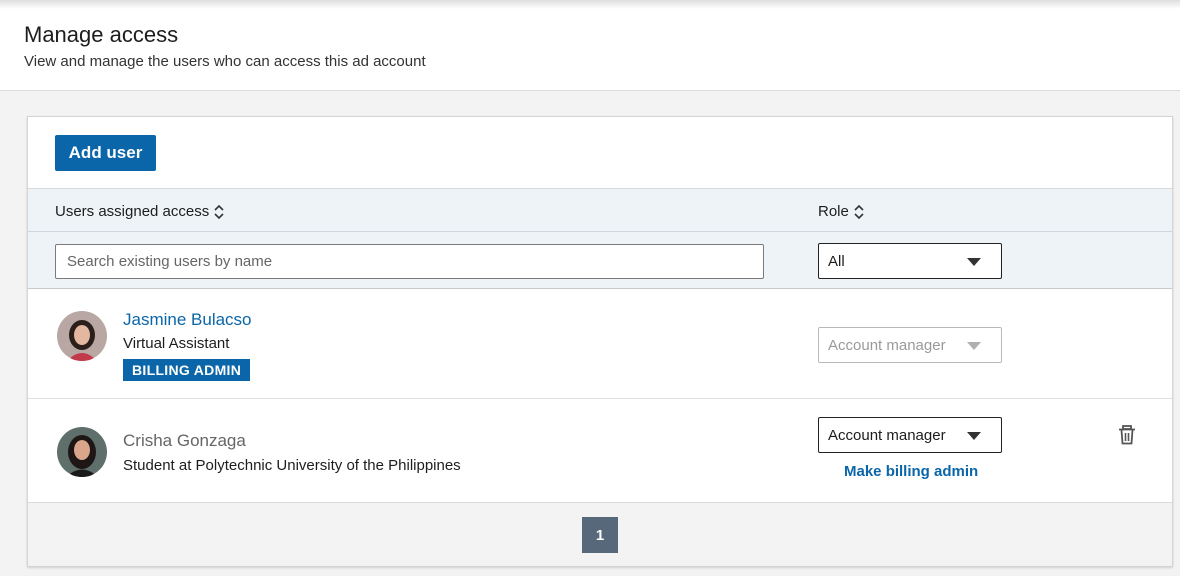 The width and height of the screenshot is (1180, 576). What do you see at coordinates (600, 210) in the screenshot?
I see `table-header: Users assigned access Role` at bounding box center [600, 210].